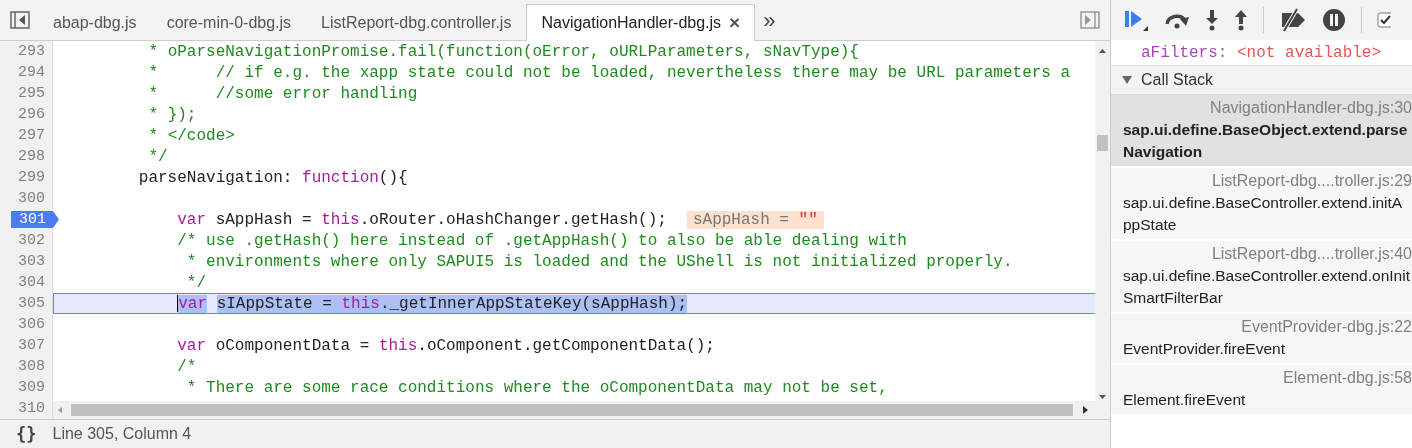  Describe the element at coordinates (32, 324) in the screenshot. I see `line-number: 306` at that location.